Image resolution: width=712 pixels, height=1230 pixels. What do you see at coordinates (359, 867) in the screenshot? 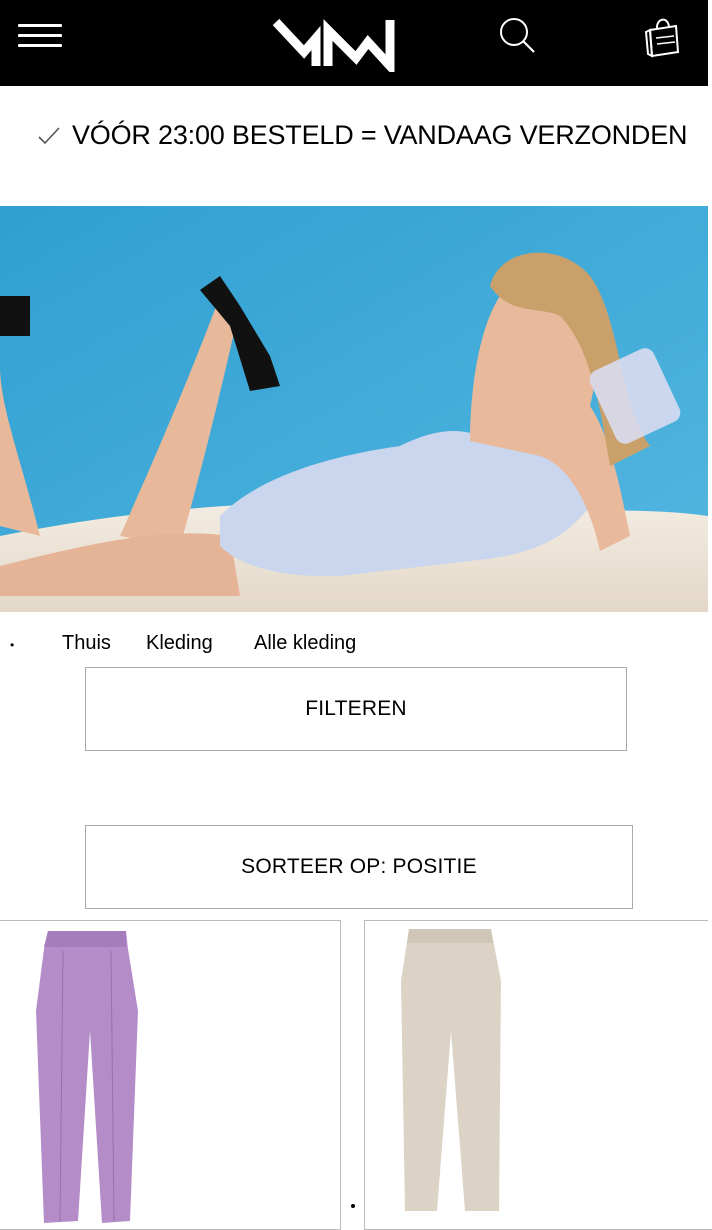
I see `sort-button: SORTEER OP: POSITIE` at bounding box center [359, 867].